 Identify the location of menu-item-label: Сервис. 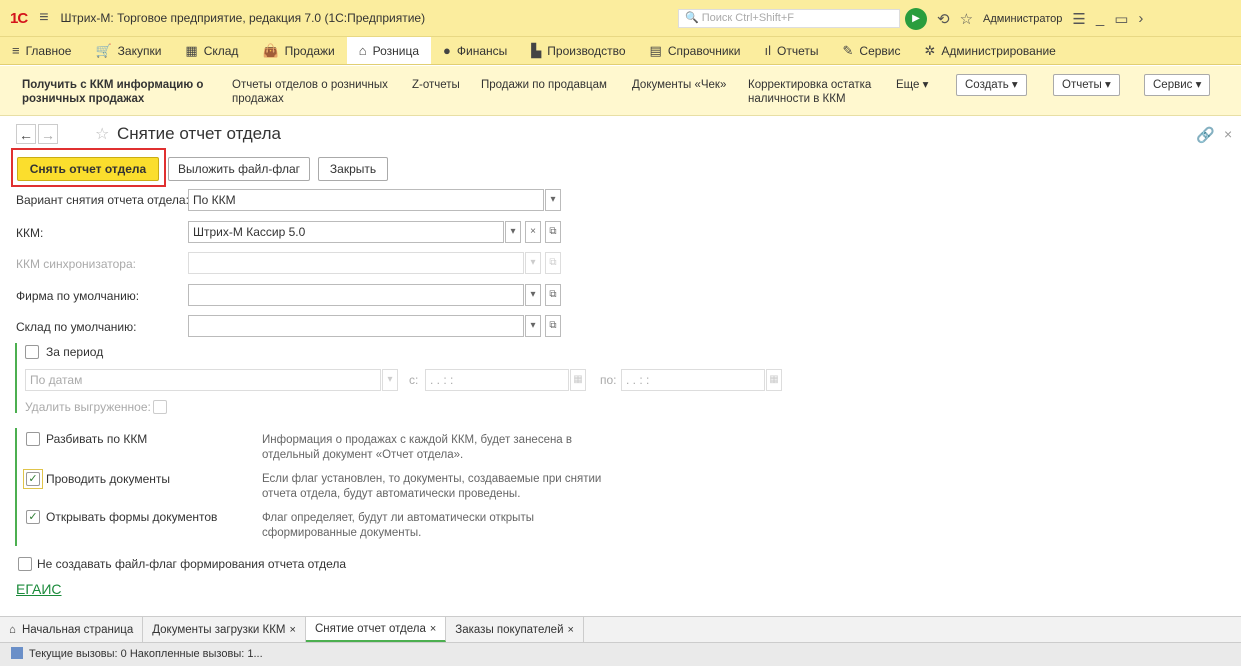
(880, 50).